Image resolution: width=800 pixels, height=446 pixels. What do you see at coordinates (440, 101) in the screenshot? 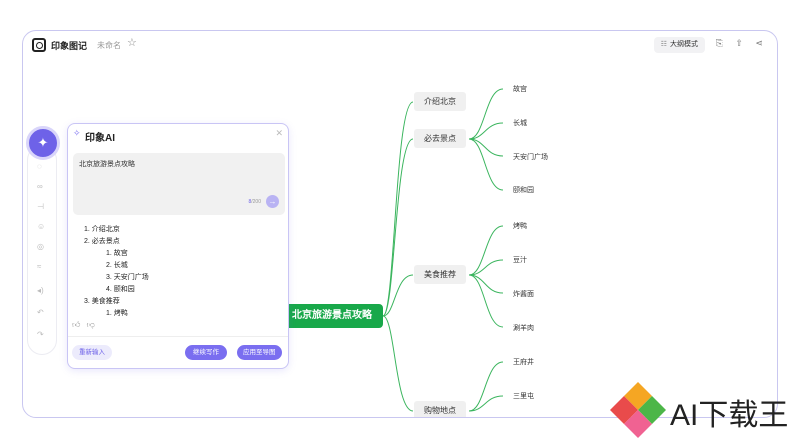
I see `branch-node: 介绍北京` at bounding box center [440, 101].